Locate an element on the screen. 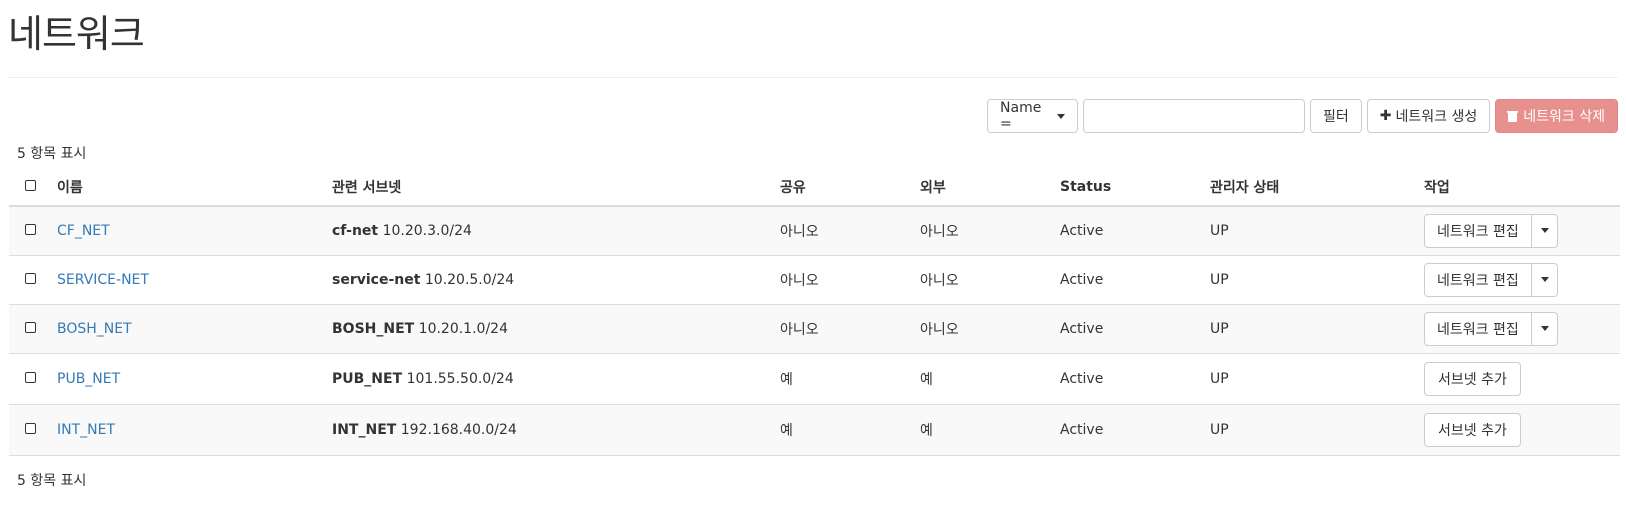  item-count-bottom: 5 항목 표시 is located at coordinates (52, 481).